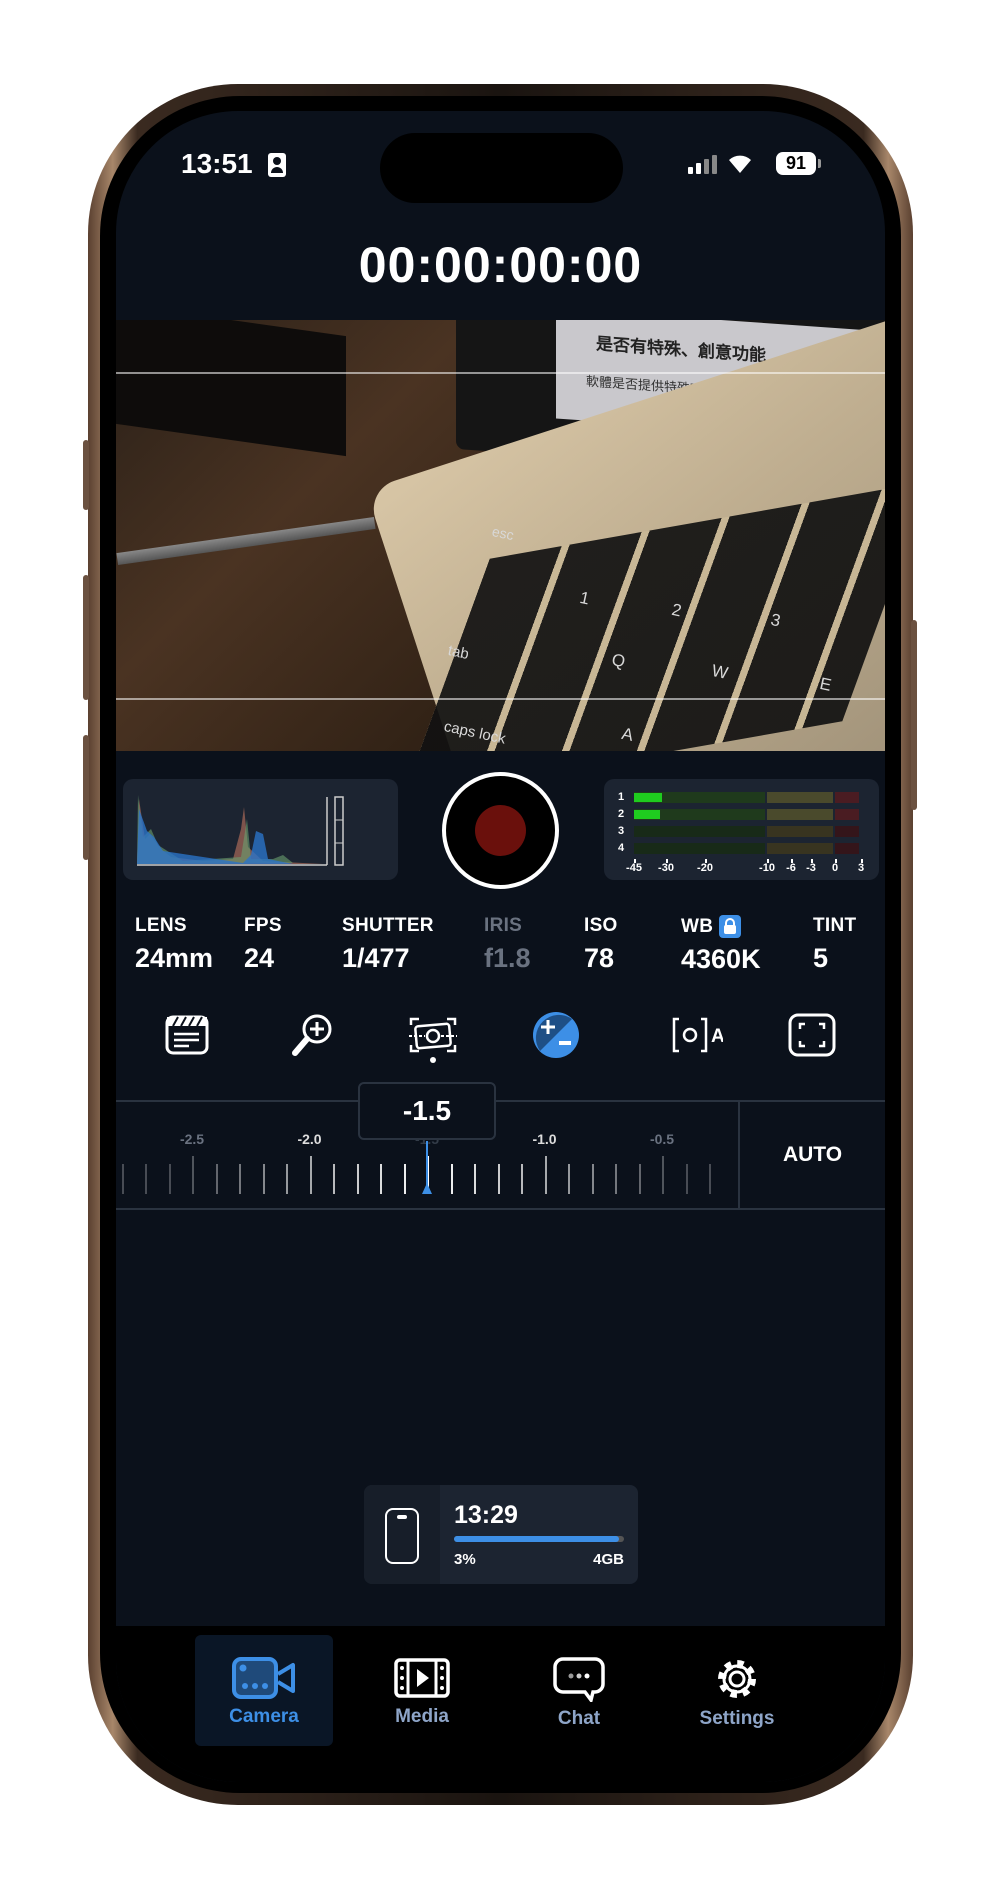  What do you see at coordinates (309, 1139) in the screenshot?
I see `ruler-label: -2.0` at bounding box center [309, 1139].